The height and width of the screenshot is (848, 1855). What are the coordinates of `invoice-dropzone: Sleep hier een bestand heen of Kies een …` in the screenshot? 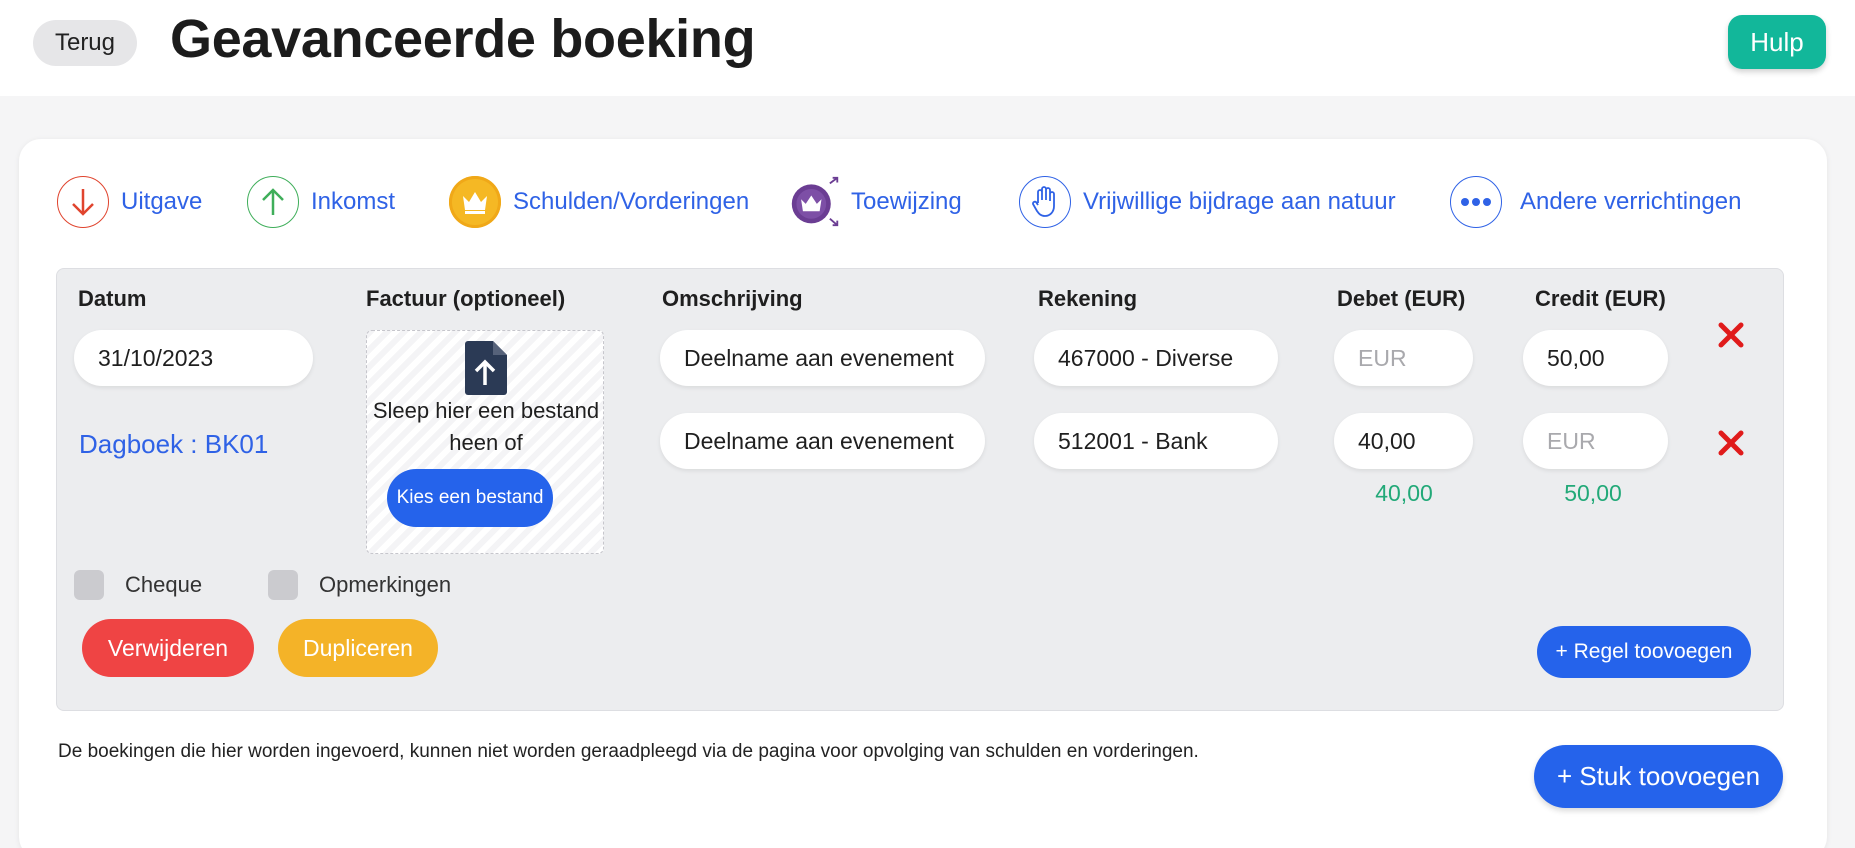 It's located at (485, 442).